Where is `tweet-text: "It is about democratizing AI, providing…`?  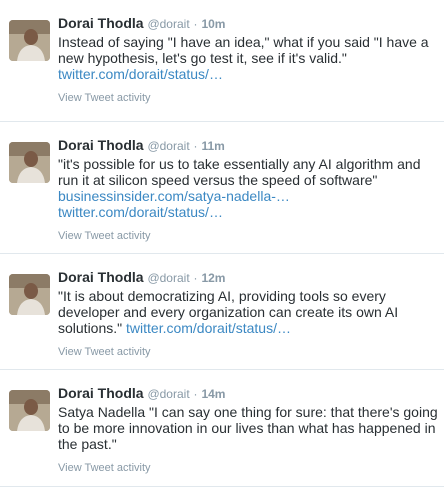
tweet-text: "It is about democratizing AI, providing… is located at coordinates (248, 312).